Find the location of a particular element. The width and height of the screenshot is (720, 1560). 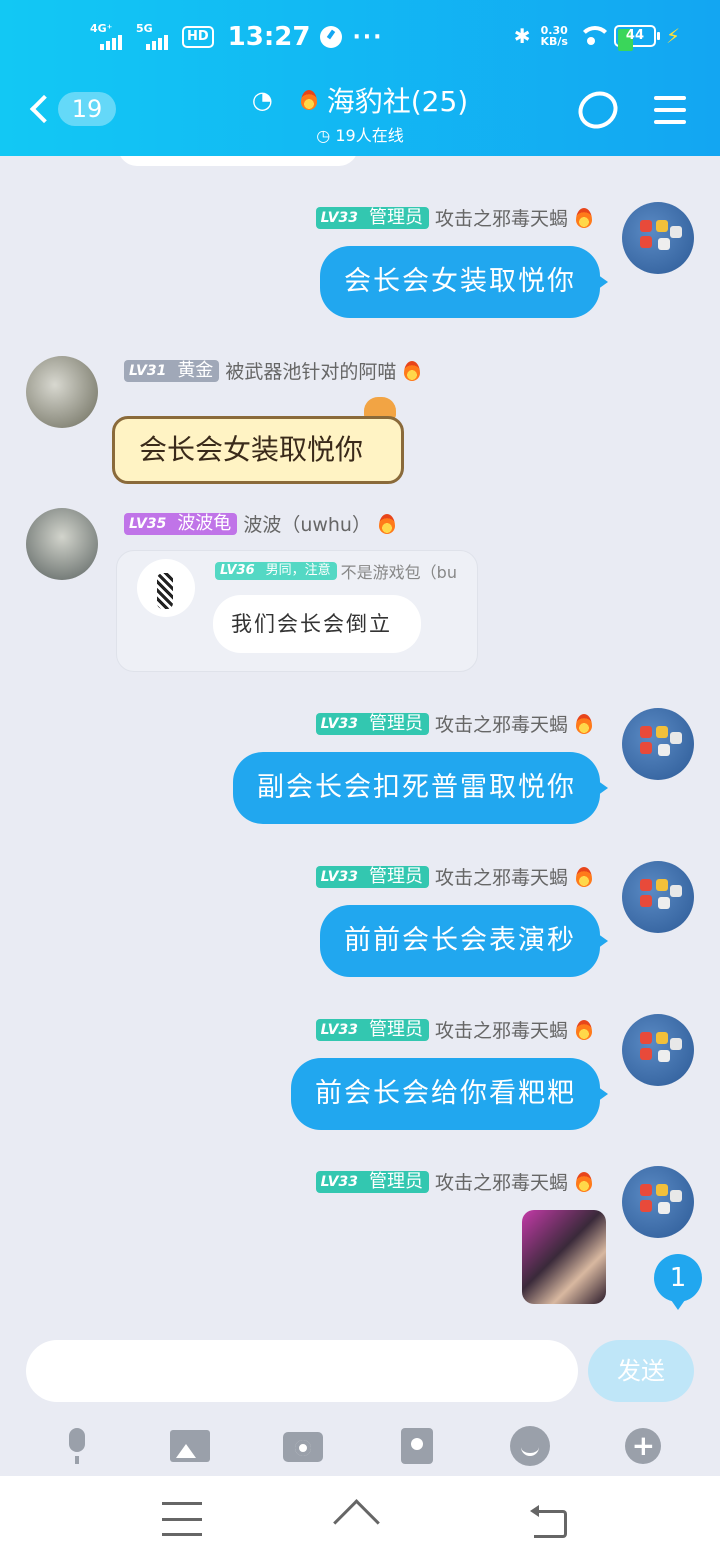

message-meta: LV35 波波龟 波波（uwhu） is located at coordinates (260, 523).